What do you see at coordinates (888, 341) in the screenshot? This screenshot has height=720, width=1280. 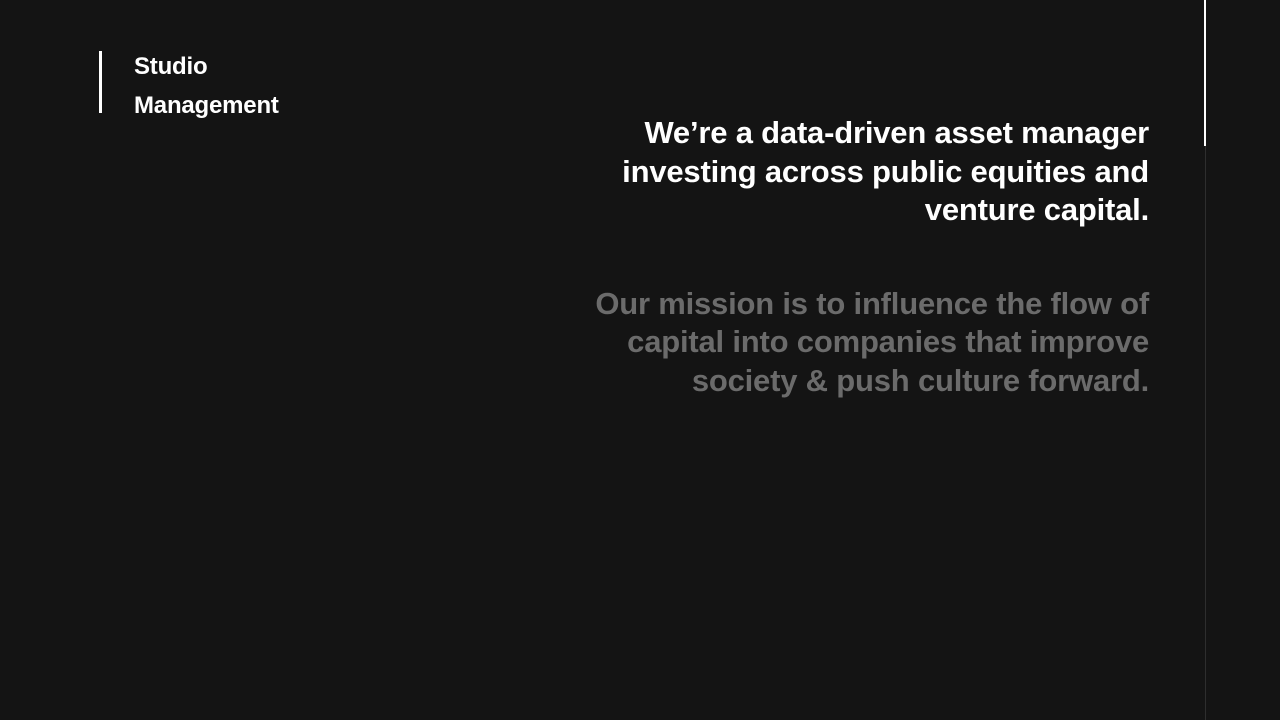 I see `mission-line: capital into companies that improve` at bounding box center [888, 341].